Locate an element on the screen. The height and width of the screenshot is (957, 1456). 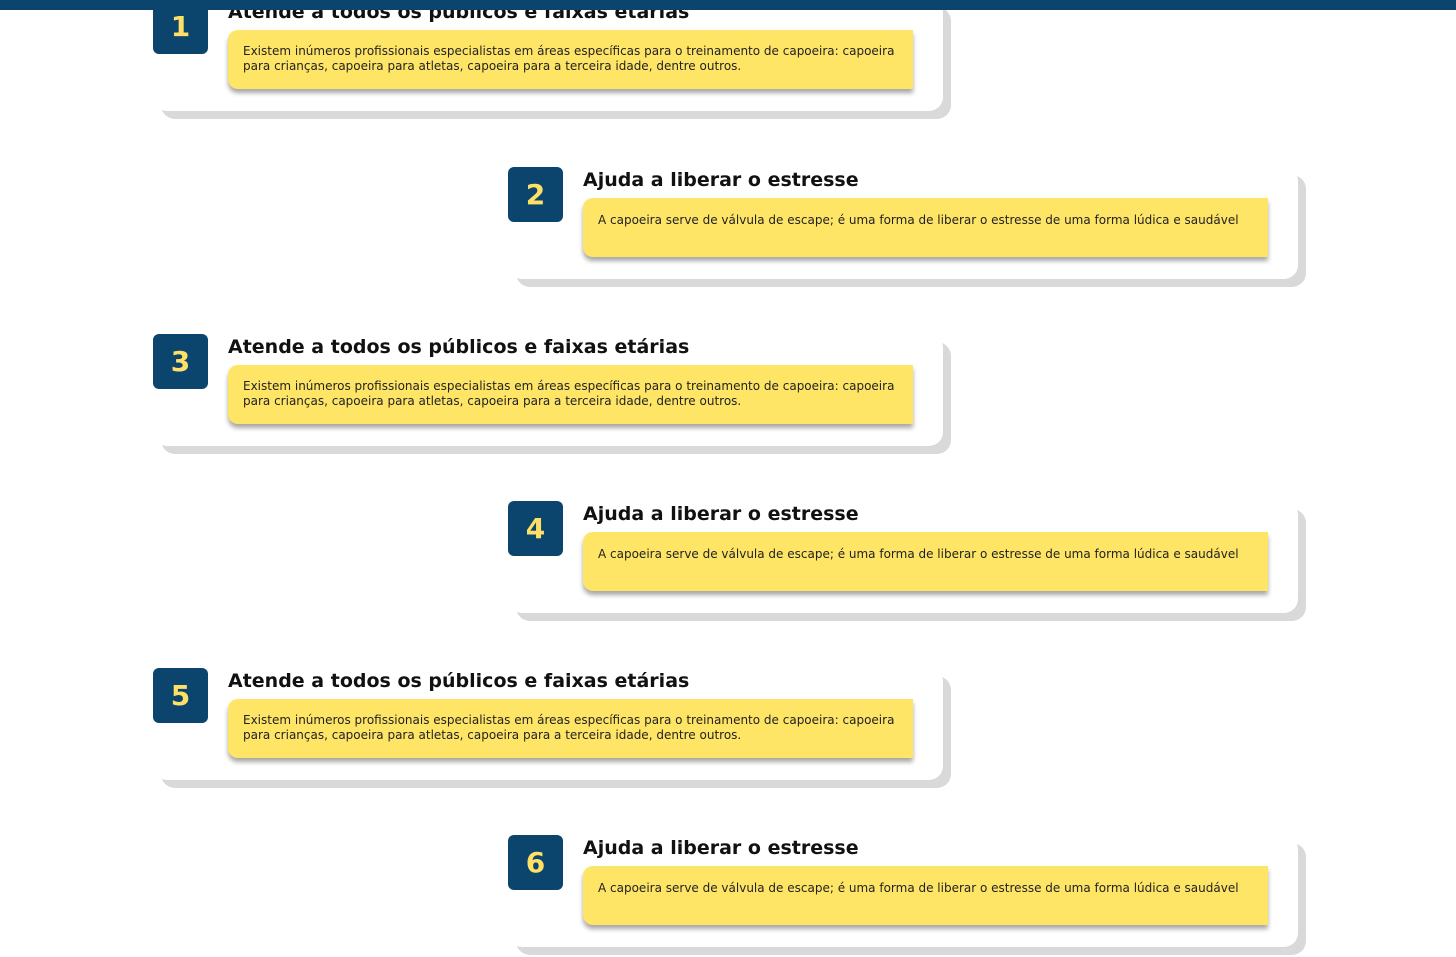
top-header-bar is located at coordinates (728, 5).